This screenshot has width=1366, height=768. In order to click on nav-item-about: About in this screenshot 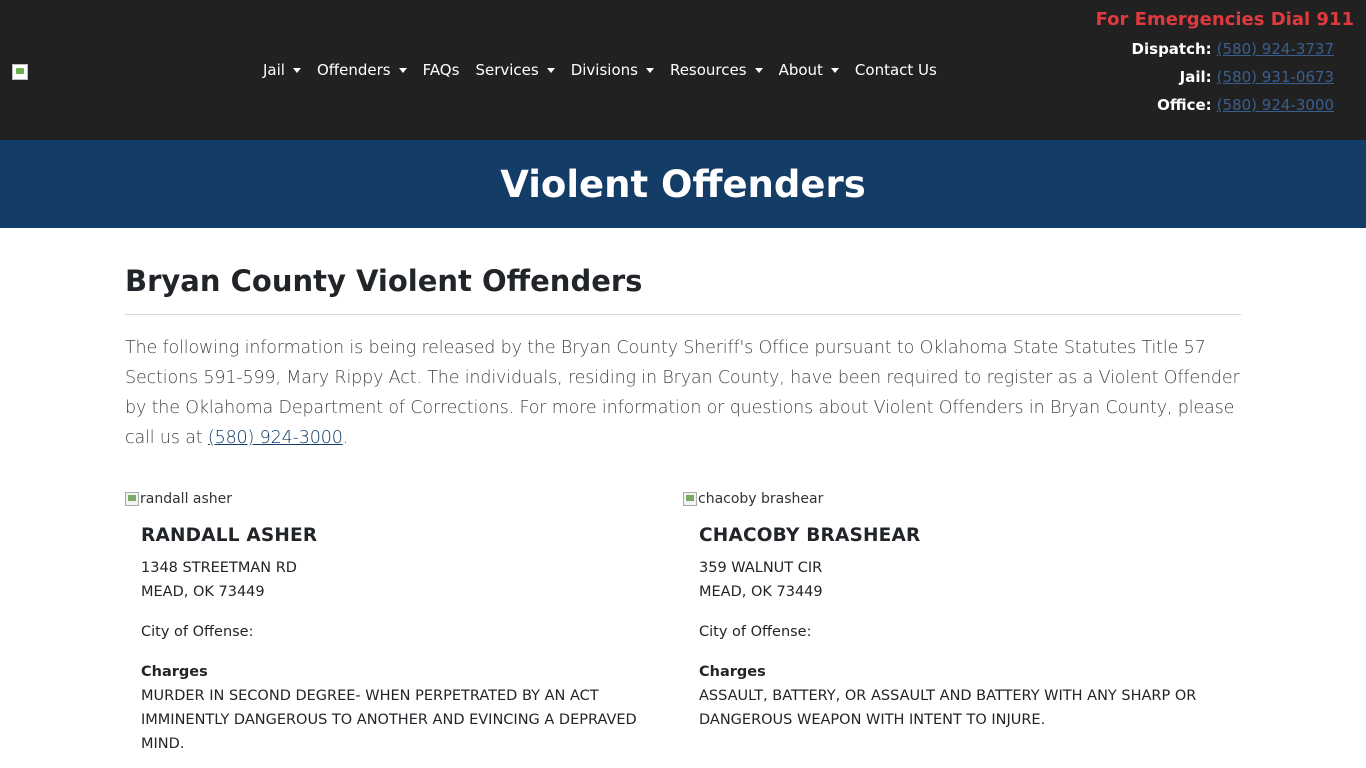, I will do `click(809, 70)`.